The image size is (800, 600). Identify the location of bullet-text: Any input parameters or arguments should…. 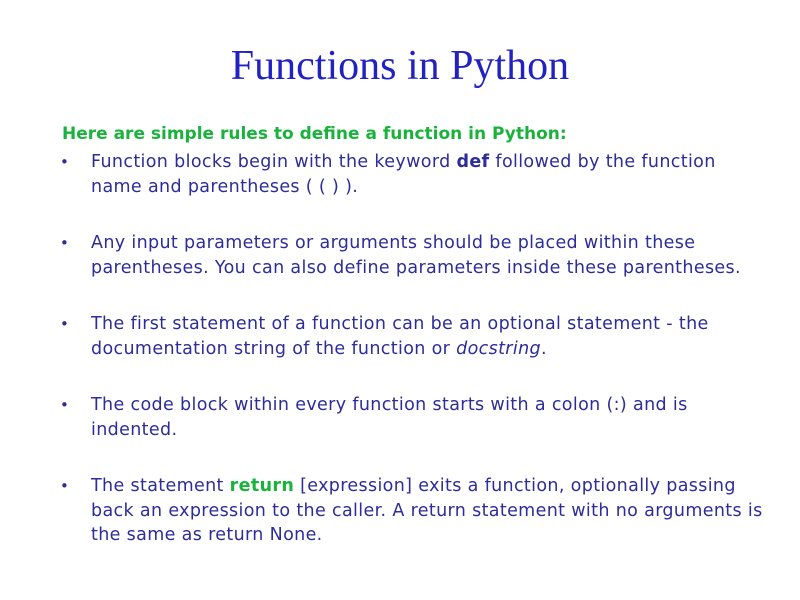
(416, 255).